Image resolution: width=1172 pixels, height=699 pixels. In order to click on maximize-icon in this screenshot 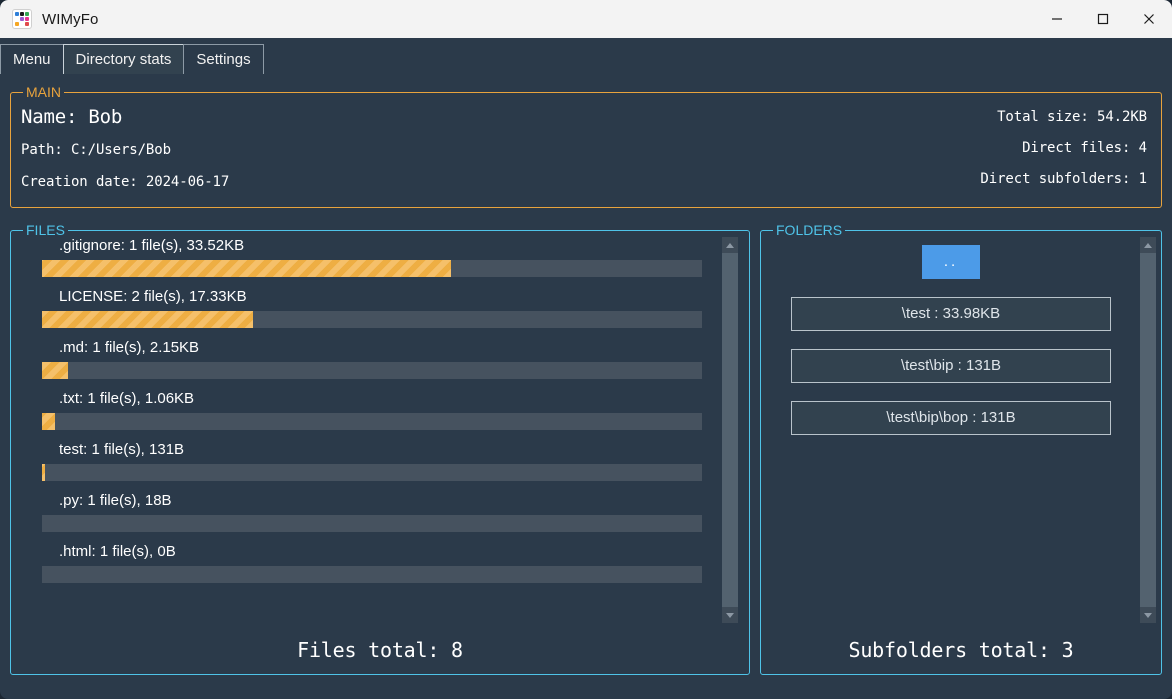, I will do `click(1103, 19)`.